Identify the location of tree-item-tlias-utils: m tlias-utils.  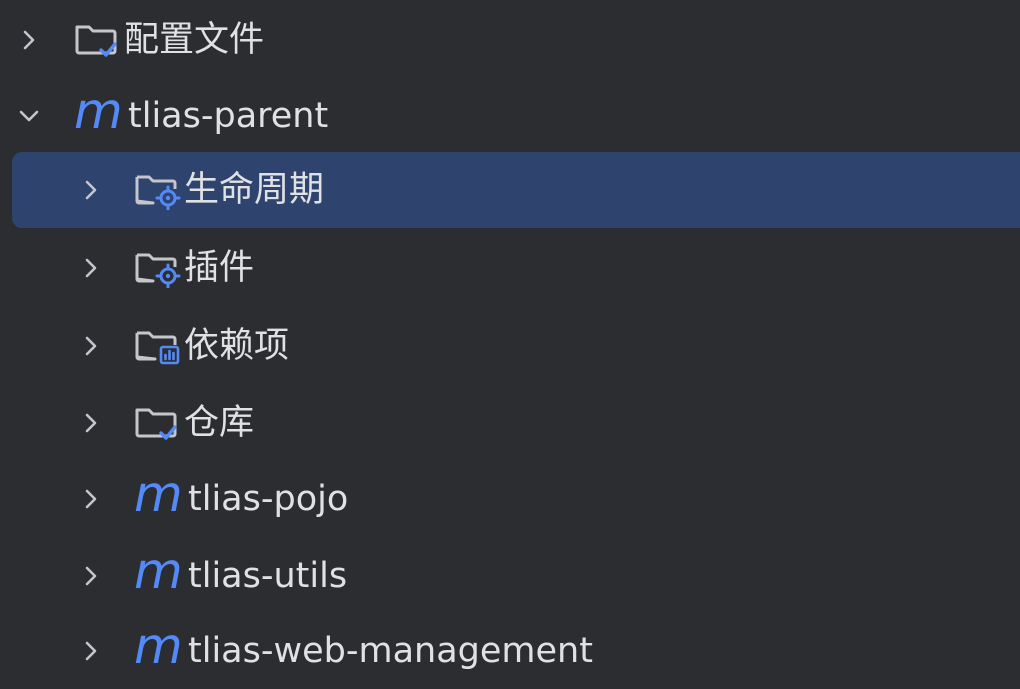
(548, 576).